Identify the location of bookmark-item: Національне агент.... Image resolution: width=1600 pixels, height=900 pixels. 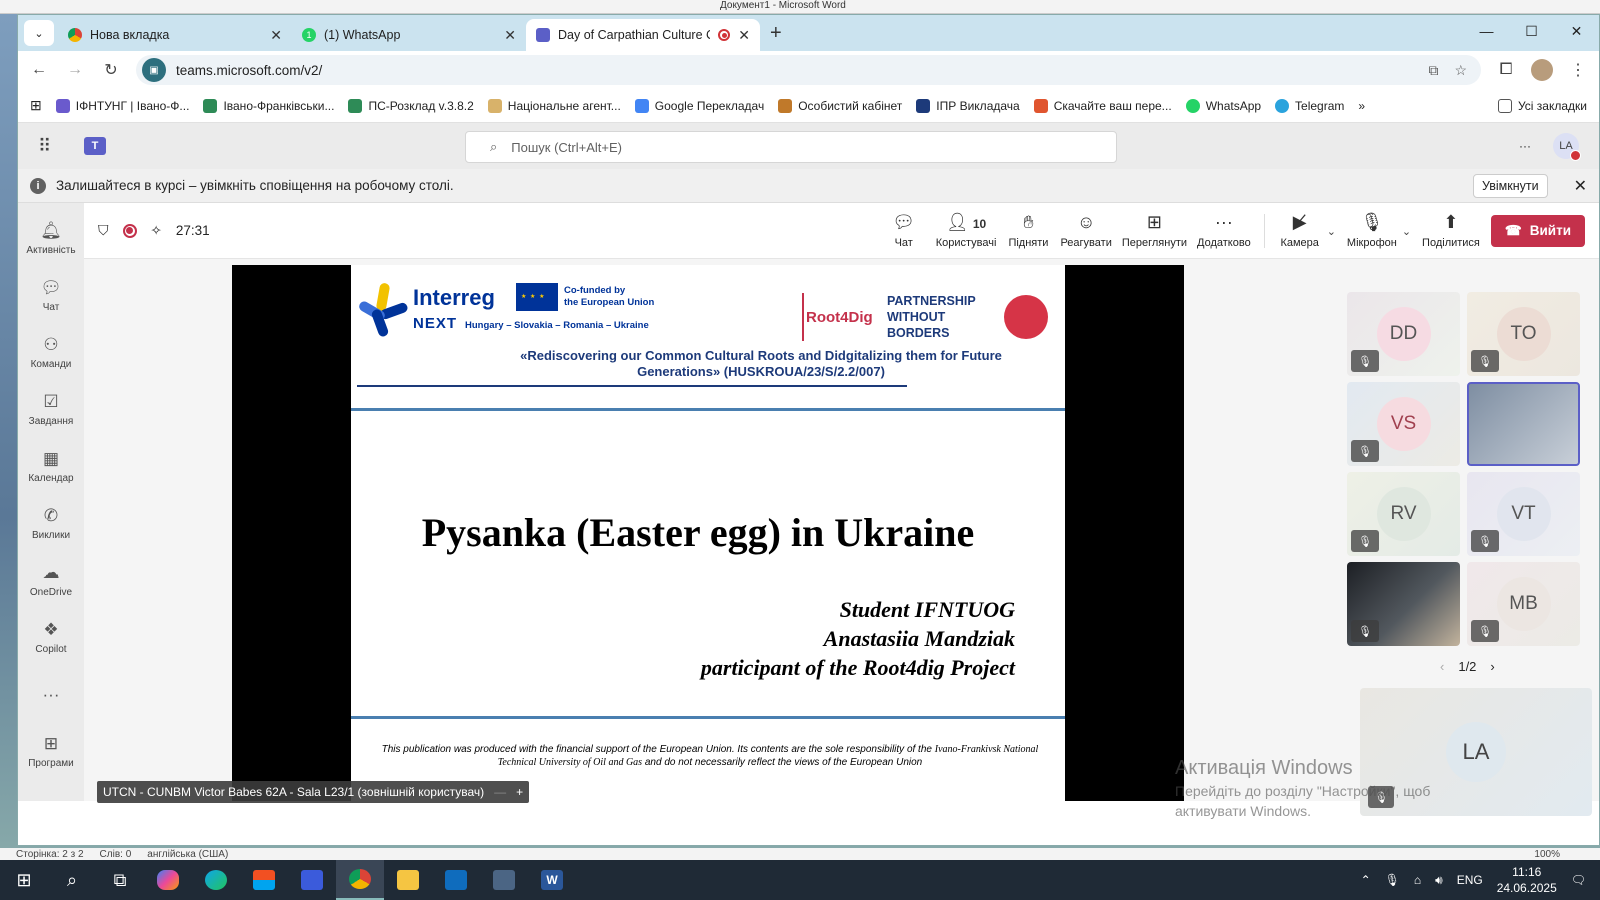
(554, 105).